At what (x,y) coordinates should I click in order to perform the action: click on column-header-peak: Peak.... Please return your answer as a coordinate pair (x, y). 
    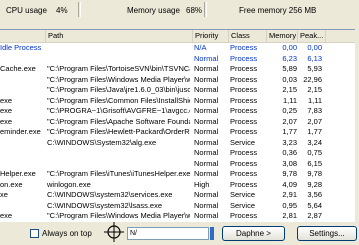
    Looking at the image, I should click on (312, 36).